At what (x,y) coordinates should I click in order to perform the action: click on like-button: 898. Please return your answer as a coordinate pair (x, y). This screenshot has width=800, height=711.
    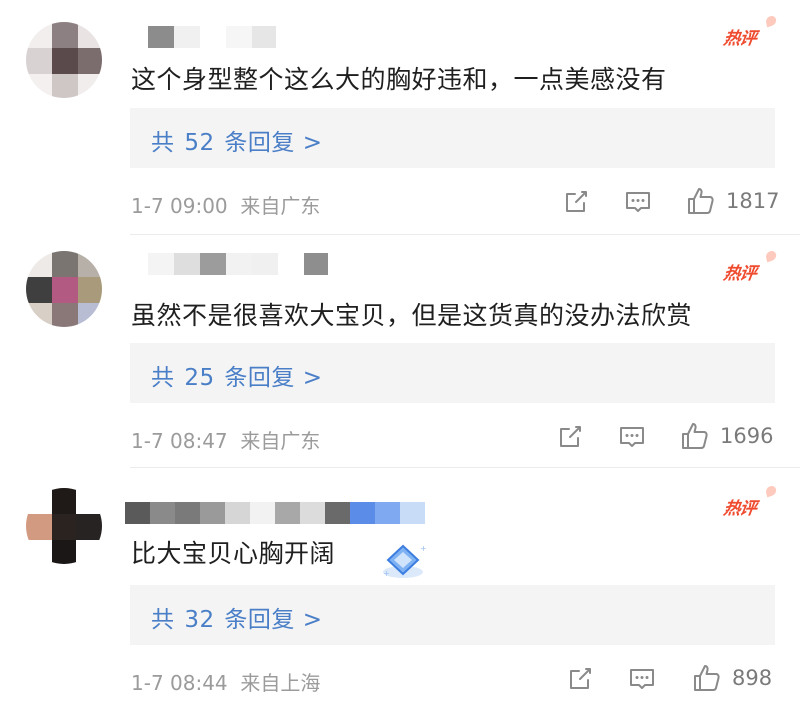
    Looking at the image, I should click on (732, 678).